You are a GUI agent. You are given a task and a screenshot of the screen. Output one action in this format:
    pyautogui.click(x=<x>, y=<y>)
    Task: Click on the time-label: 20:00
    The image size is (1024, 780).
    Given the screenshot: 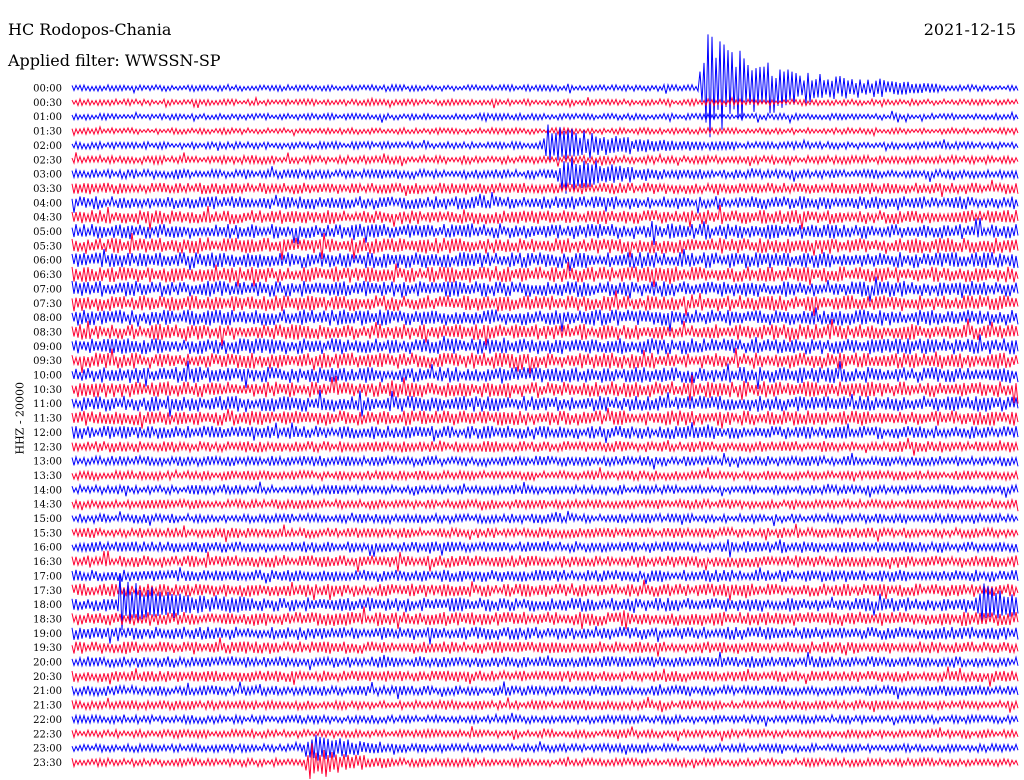 What is the action you would take?
    pyautogui.click(x=47, y=663)
    